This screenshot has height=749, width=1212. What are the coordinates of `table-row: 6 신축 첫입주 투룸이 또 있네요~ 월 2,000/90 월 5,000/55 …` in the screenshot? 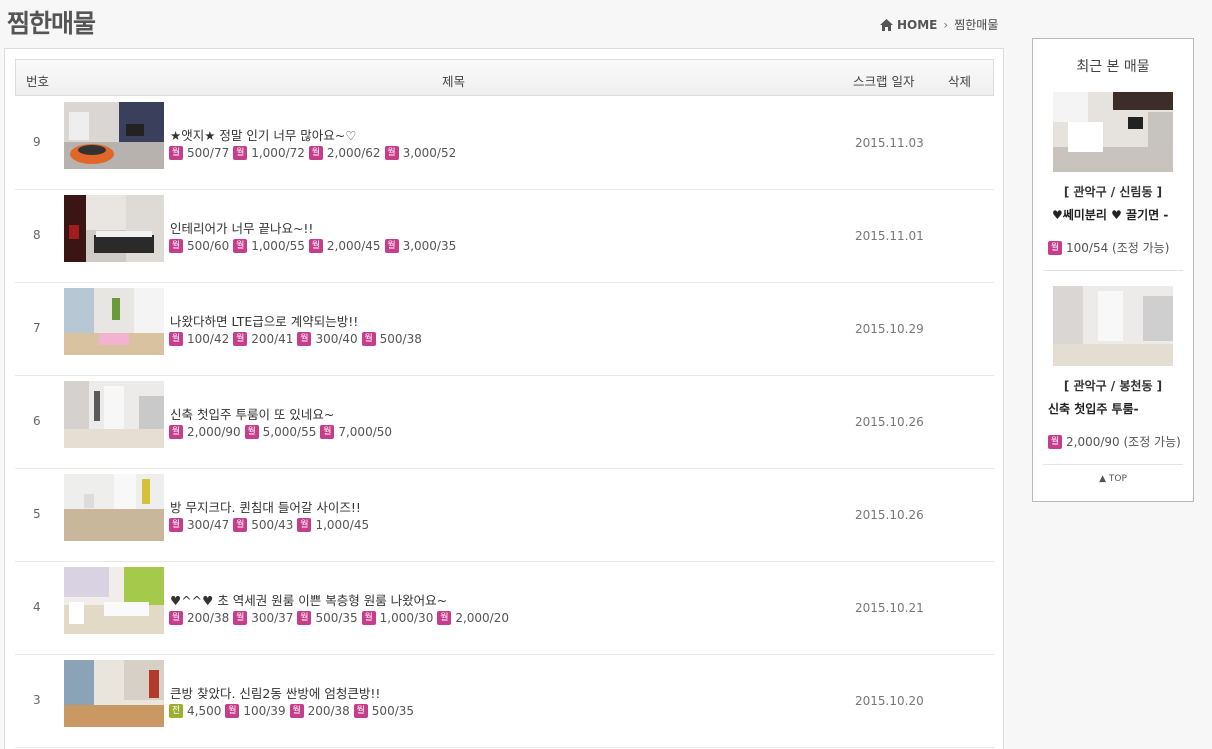 It's located at (504, 422).